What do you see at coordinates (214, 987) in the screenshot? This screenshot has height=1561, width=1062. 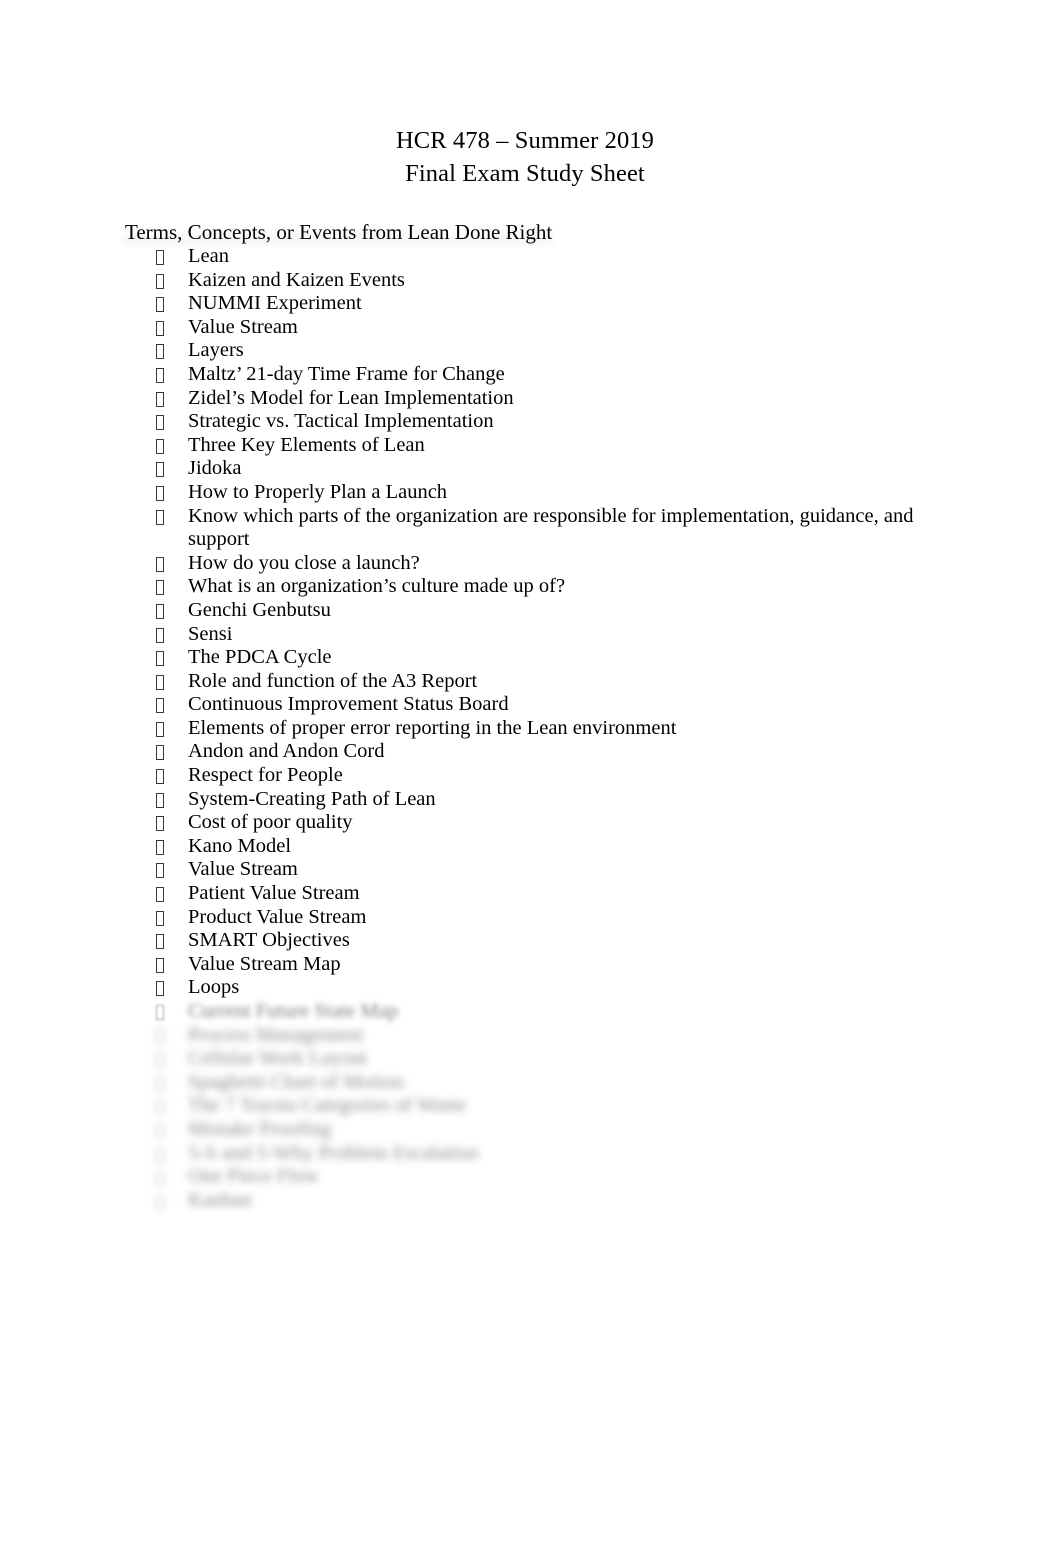 I see `list-item-label: Loops` at bounding box center [214, 987].